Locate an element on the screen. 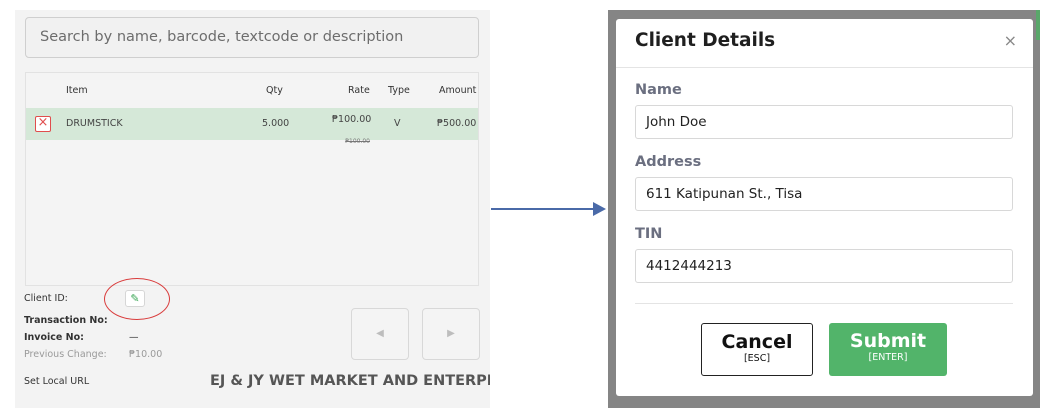 The image size is (1050, 418). flow-arrow-head is located at coordinates (599, 209).